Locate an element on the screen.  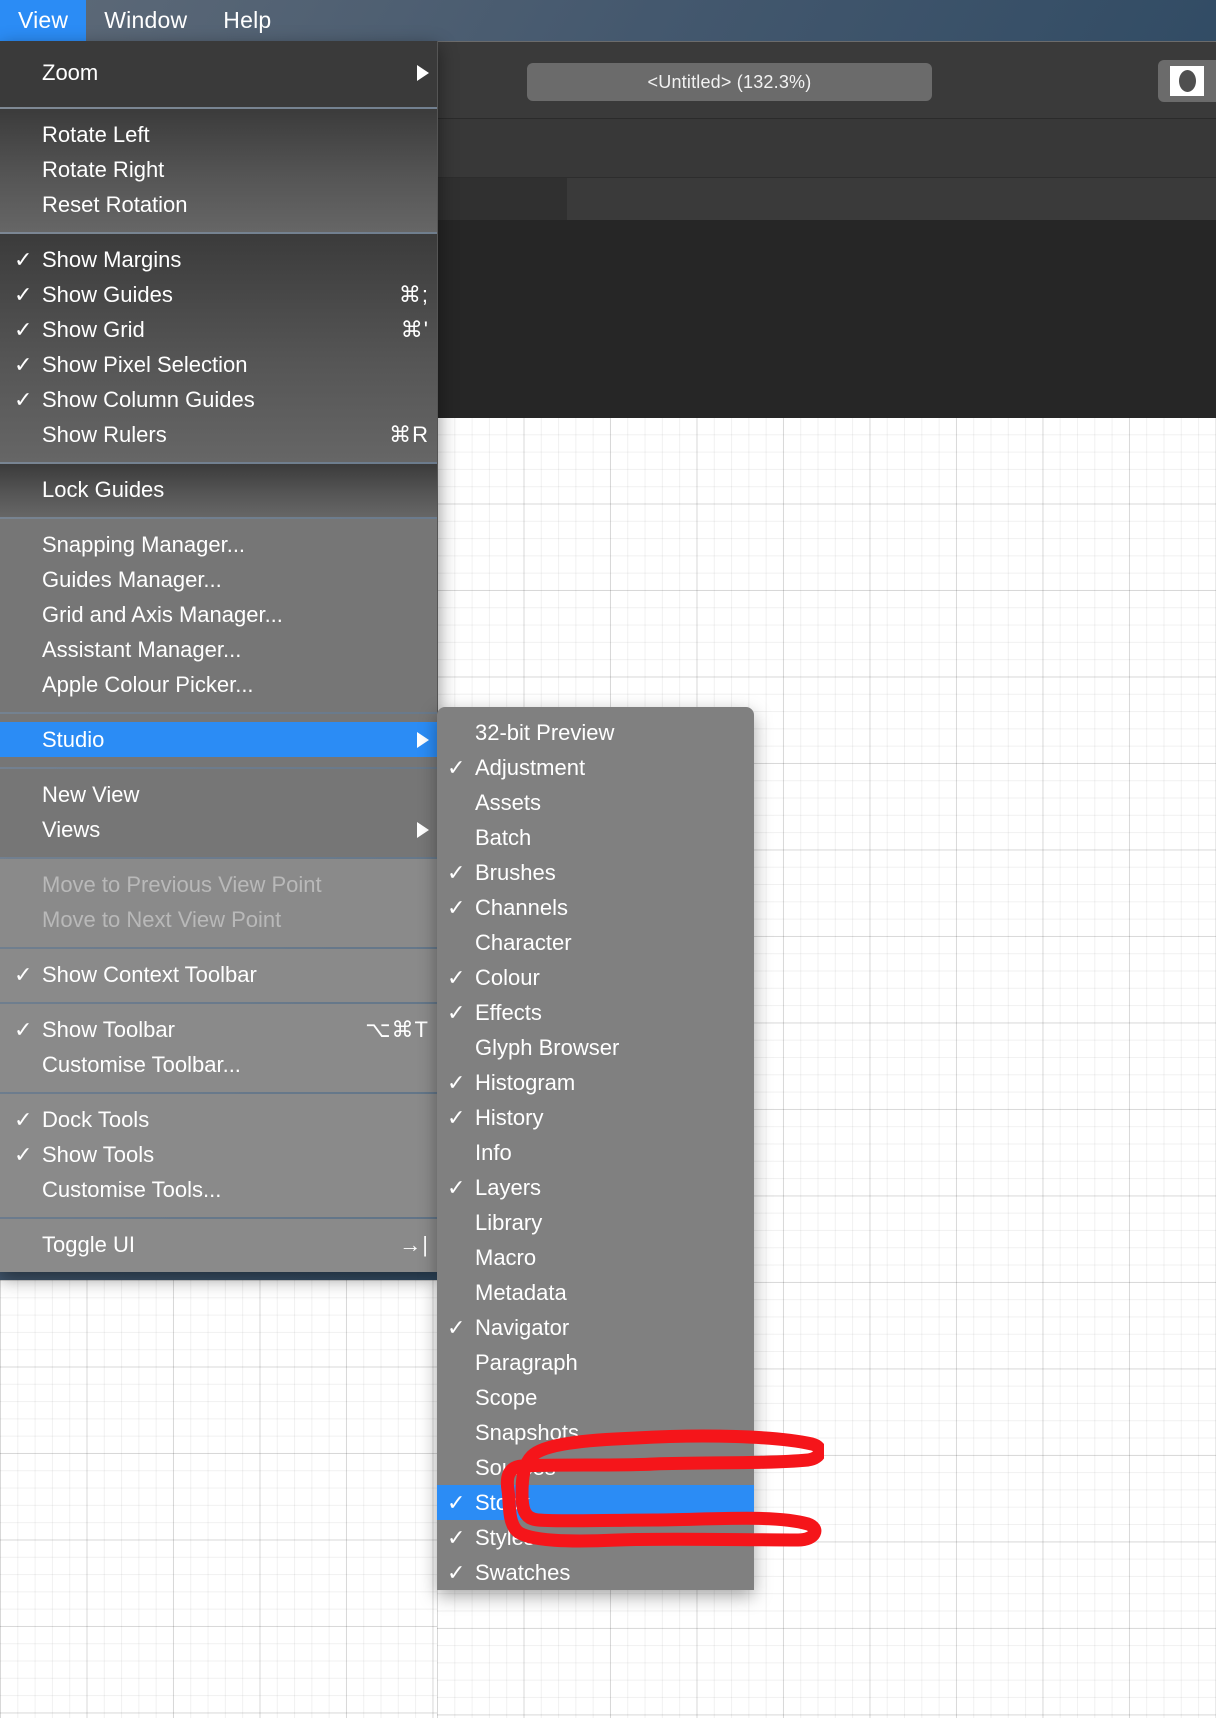
studio-item-snapshots: ✓Snapshots is located at coordinates (595, 1432).